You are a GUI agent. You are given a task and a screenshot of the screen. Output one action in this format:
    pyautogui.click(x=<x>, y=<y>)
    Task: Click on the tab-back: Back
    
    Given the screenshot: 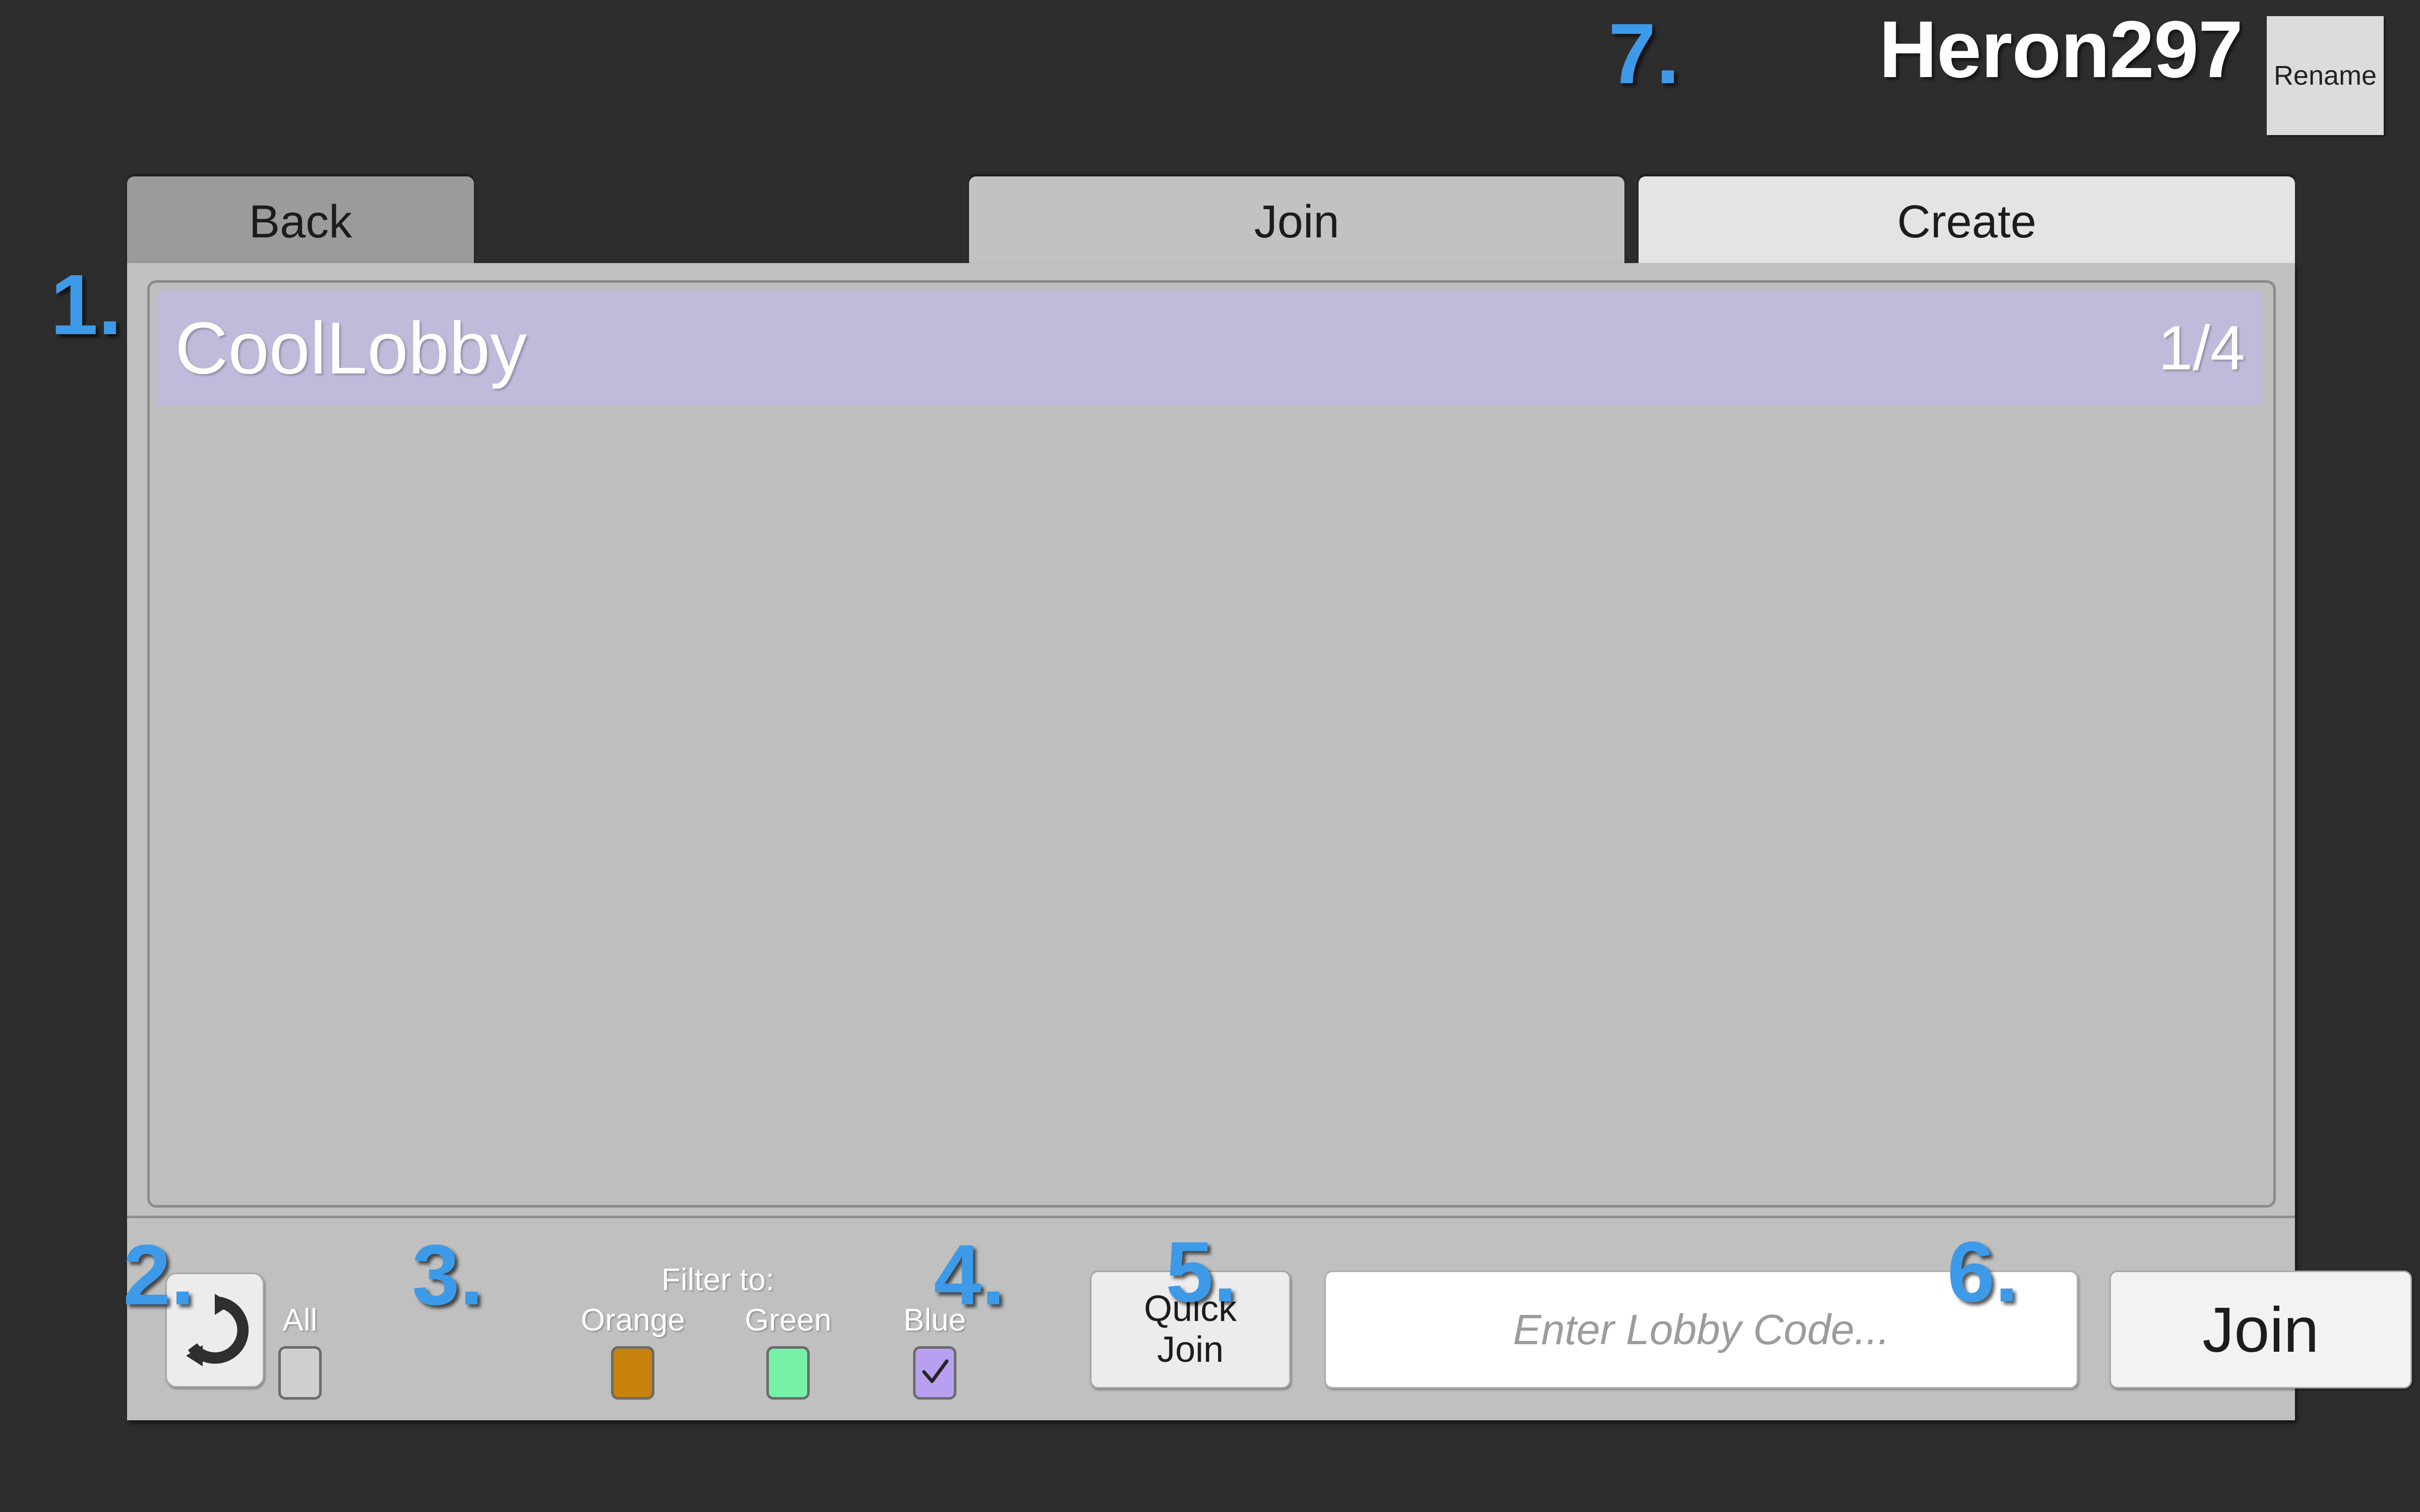 What is the action you would take?
    pyautogui.click(x=300, y=221)
    